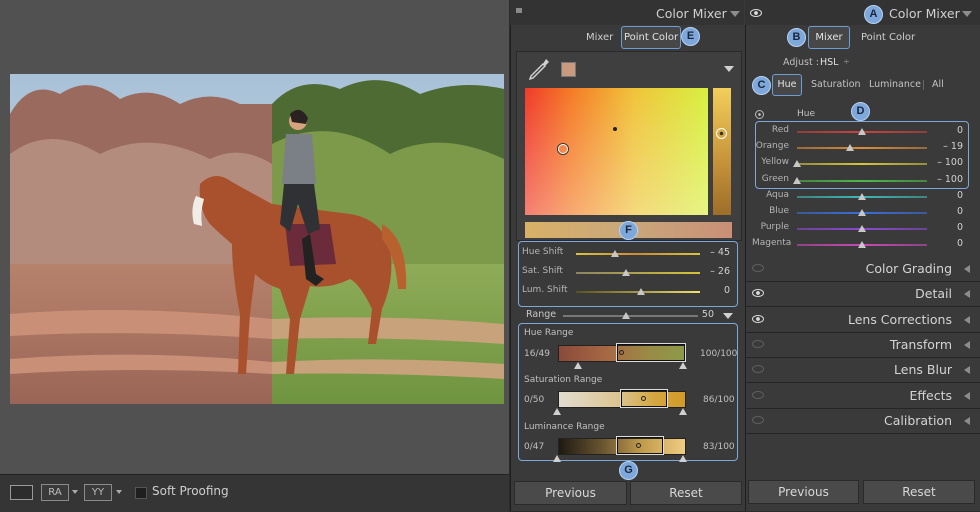  I want to click on eyedropper-icon, so click(539, 69).